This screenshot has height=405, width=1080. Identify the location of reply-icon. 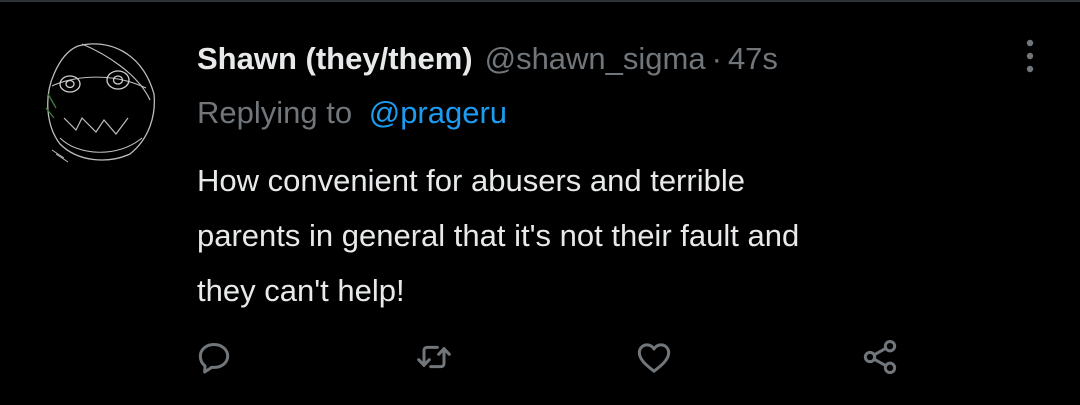
(214, 358).